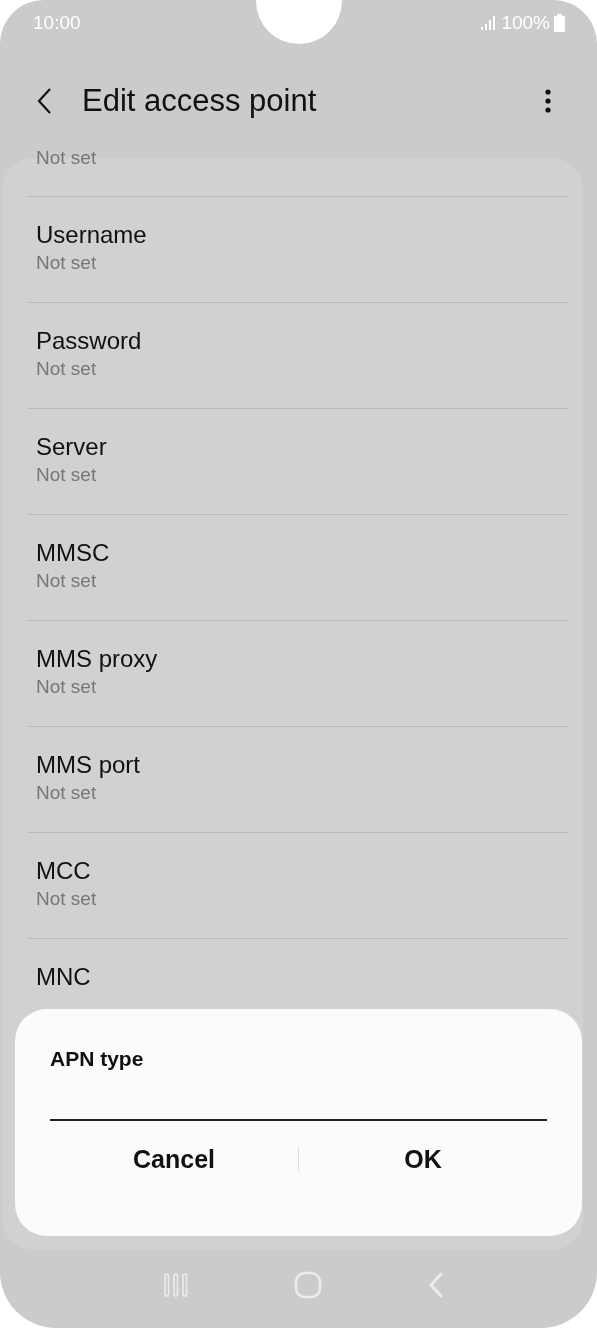  I want to click on item-title: MMSC, so click(73, 553).